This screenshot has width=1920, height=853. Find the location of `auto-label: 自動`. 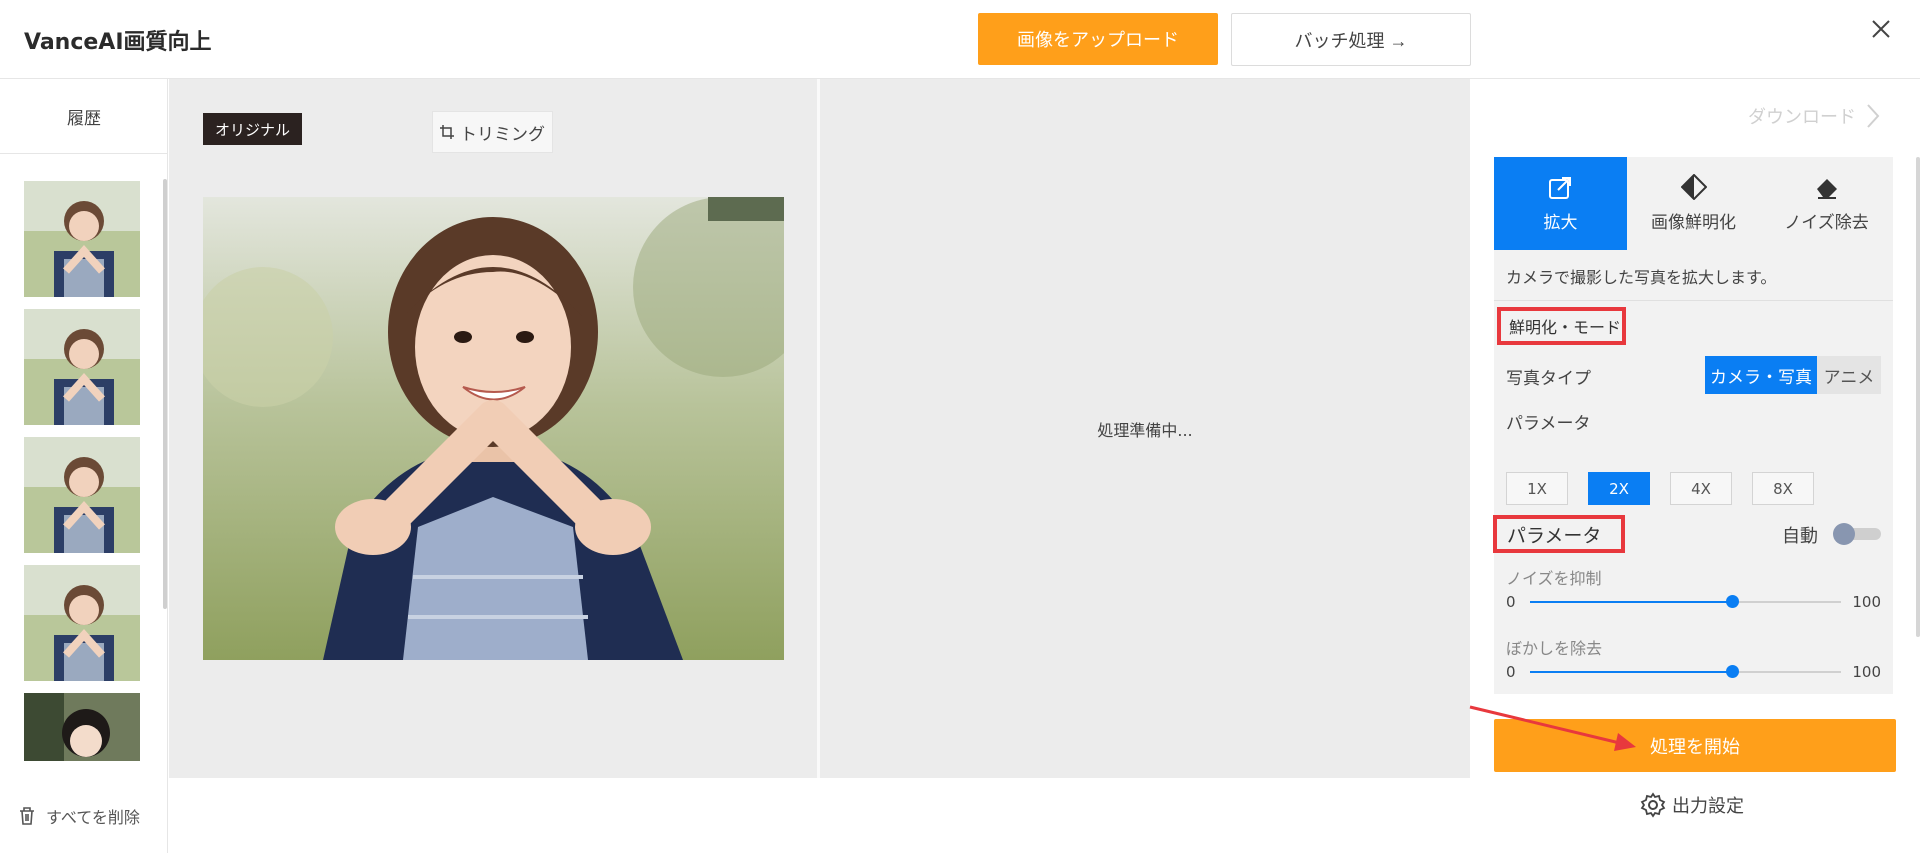

auto-label: 自動 is located at coordinates (1800, 536).